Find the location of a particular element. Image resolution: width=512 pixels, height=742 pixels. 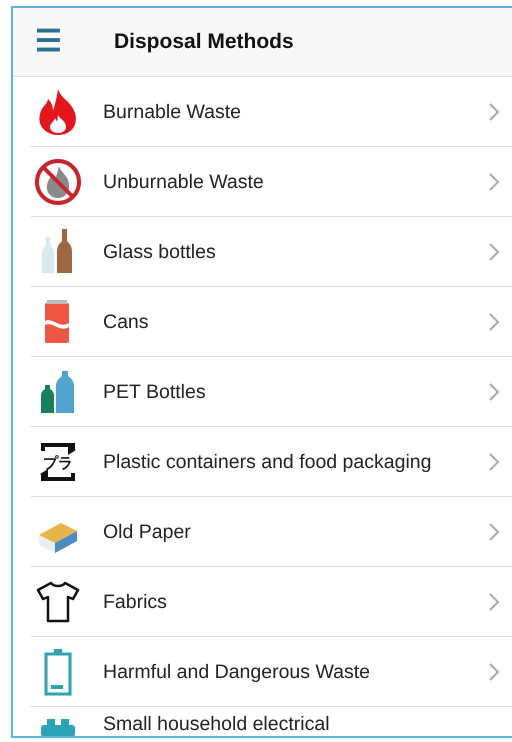

item-label: Harmful and Dangerous Waste is located at coordinates (237, 672).